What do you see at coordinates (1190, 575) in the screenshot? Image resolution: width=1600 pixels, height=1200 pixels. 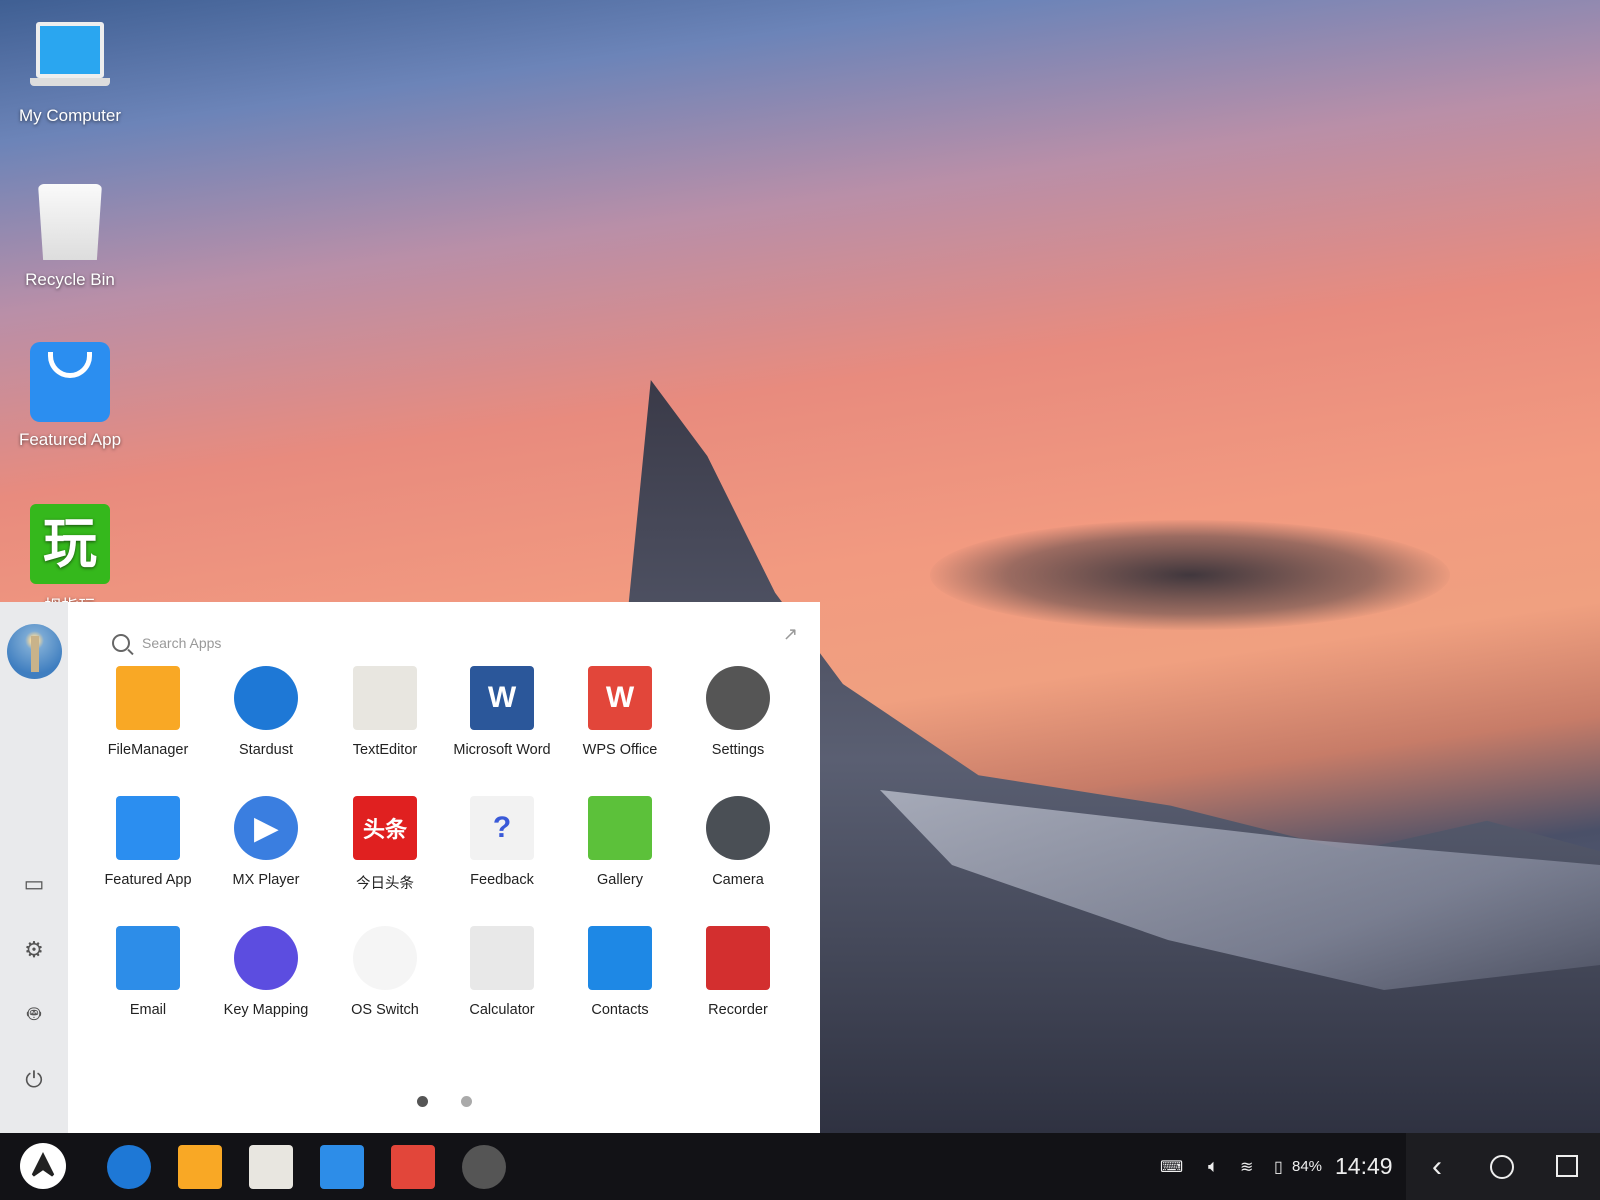 I see `wallpaper-cloud` at bounding box center [1190, 575].